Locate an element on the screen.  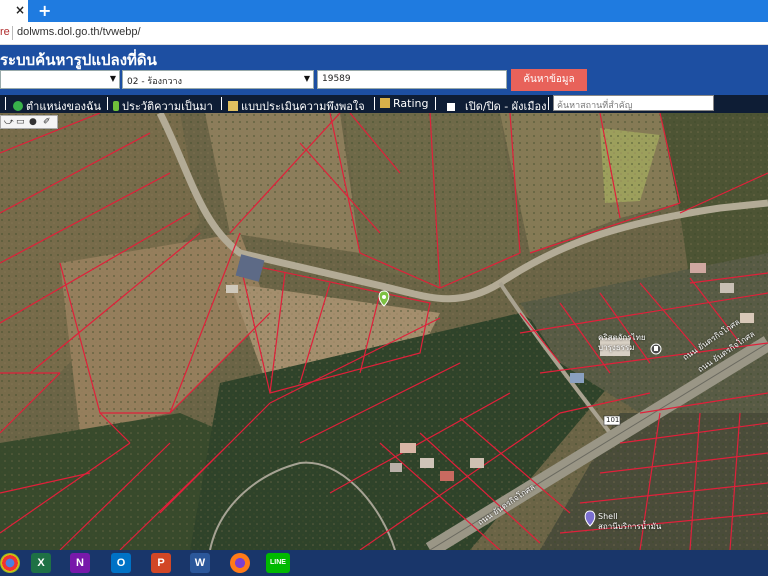
toggle-layer-label: เปิด/ปิด - ผังเมือง is located at coordinates (506, 106).